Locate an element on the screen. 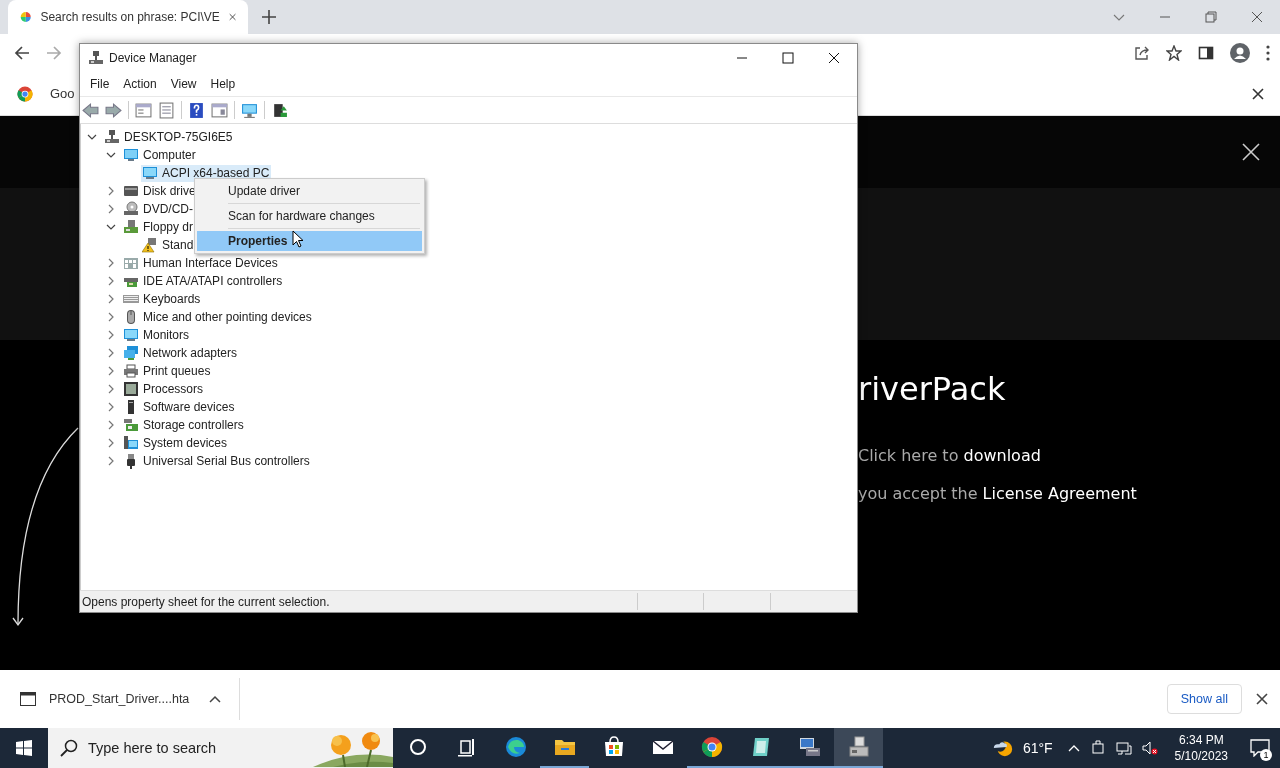 This screenshot has width=1280, height=768. clock-date: 5/10/2023 is located at coordinates (1201, 756).